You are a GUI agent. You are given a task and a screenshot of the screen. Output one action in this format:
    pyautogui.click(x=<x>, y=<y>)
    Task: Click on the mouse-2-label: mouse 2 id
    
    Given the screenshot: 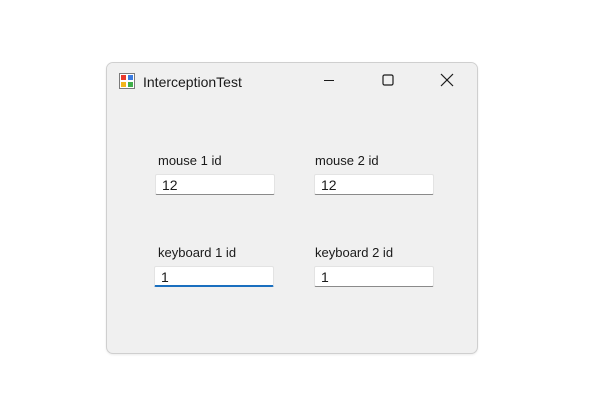 What is the action you would take?
    pyautogui.click(x=347, y=160)
    